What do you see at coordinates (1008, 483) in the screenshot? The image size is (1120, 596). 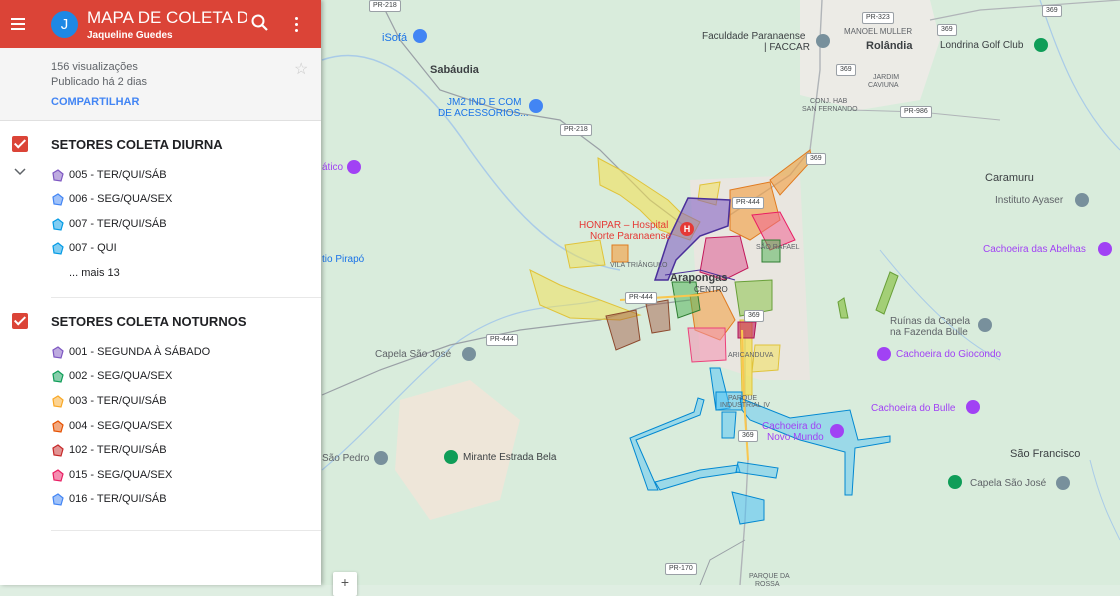 I see `place-capela-sao-jose-2: Capela São José` at bounding box center [1008, 483].